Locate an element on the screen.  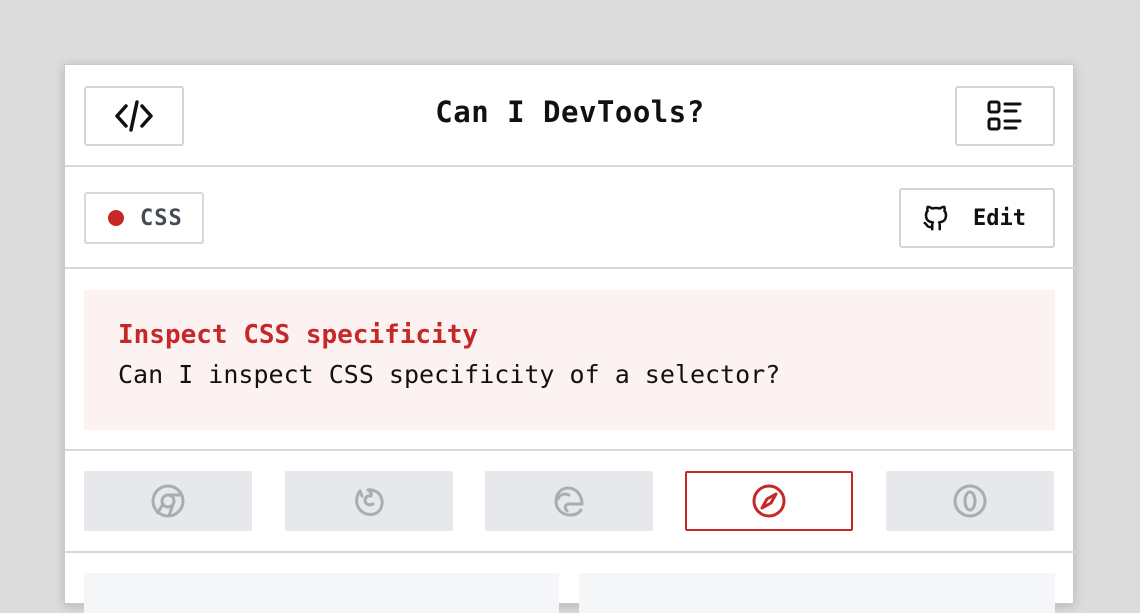
browser-row is located at coordinates (570, 502).